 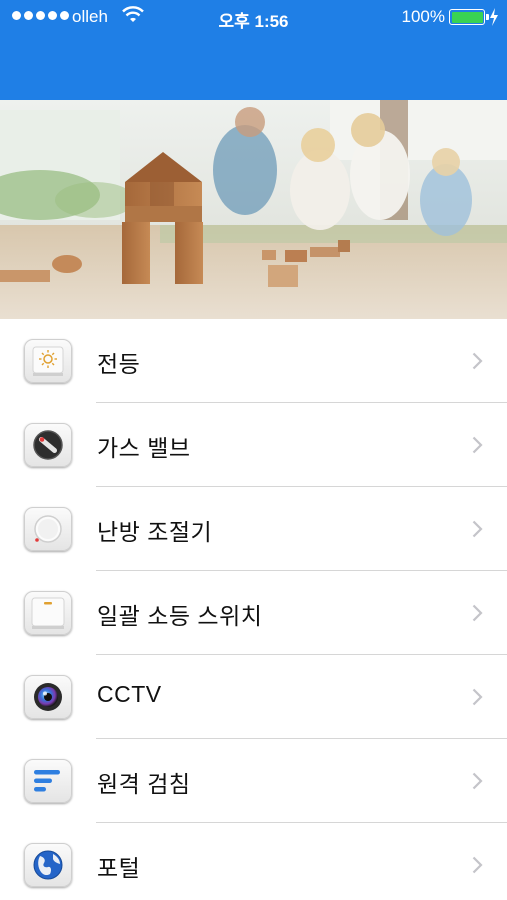 What do you see at coordinates (48, 361) in the screenshot?
I see `light-icon` at bounding box center [48, 361].